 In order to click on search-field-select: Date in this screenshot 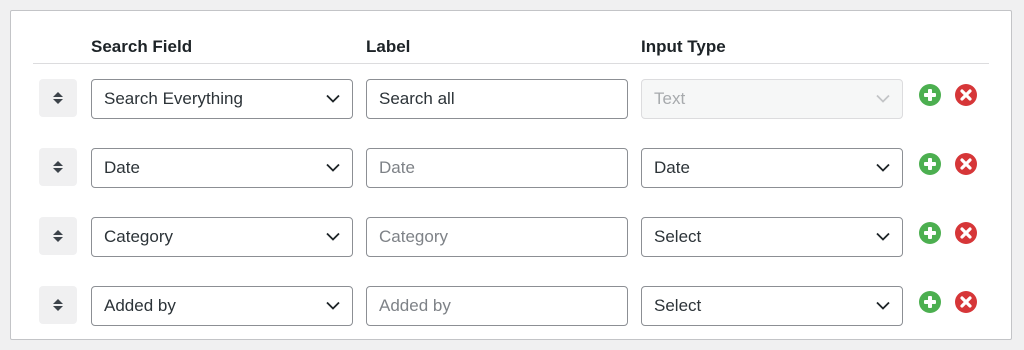, I will do `click(222, 168)`.